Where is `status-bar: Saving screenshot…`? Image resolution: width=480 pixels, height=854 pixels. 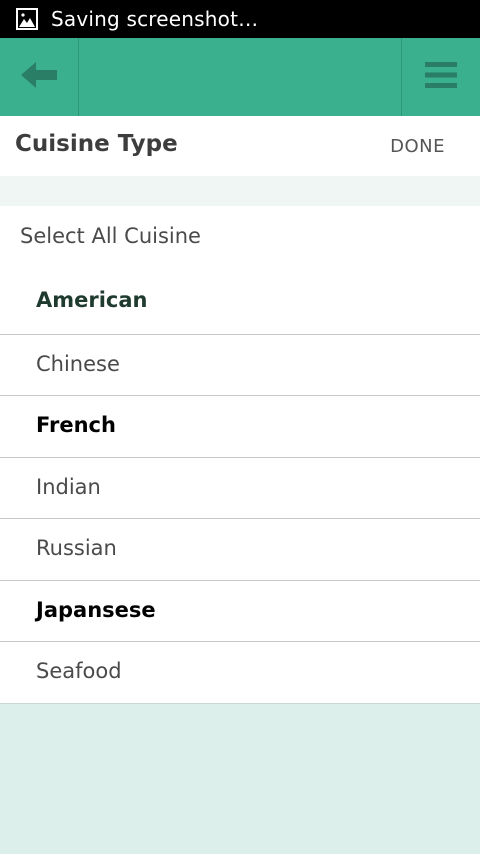
status-bar: Saving screenshot… is located at coordinates (240, 19).